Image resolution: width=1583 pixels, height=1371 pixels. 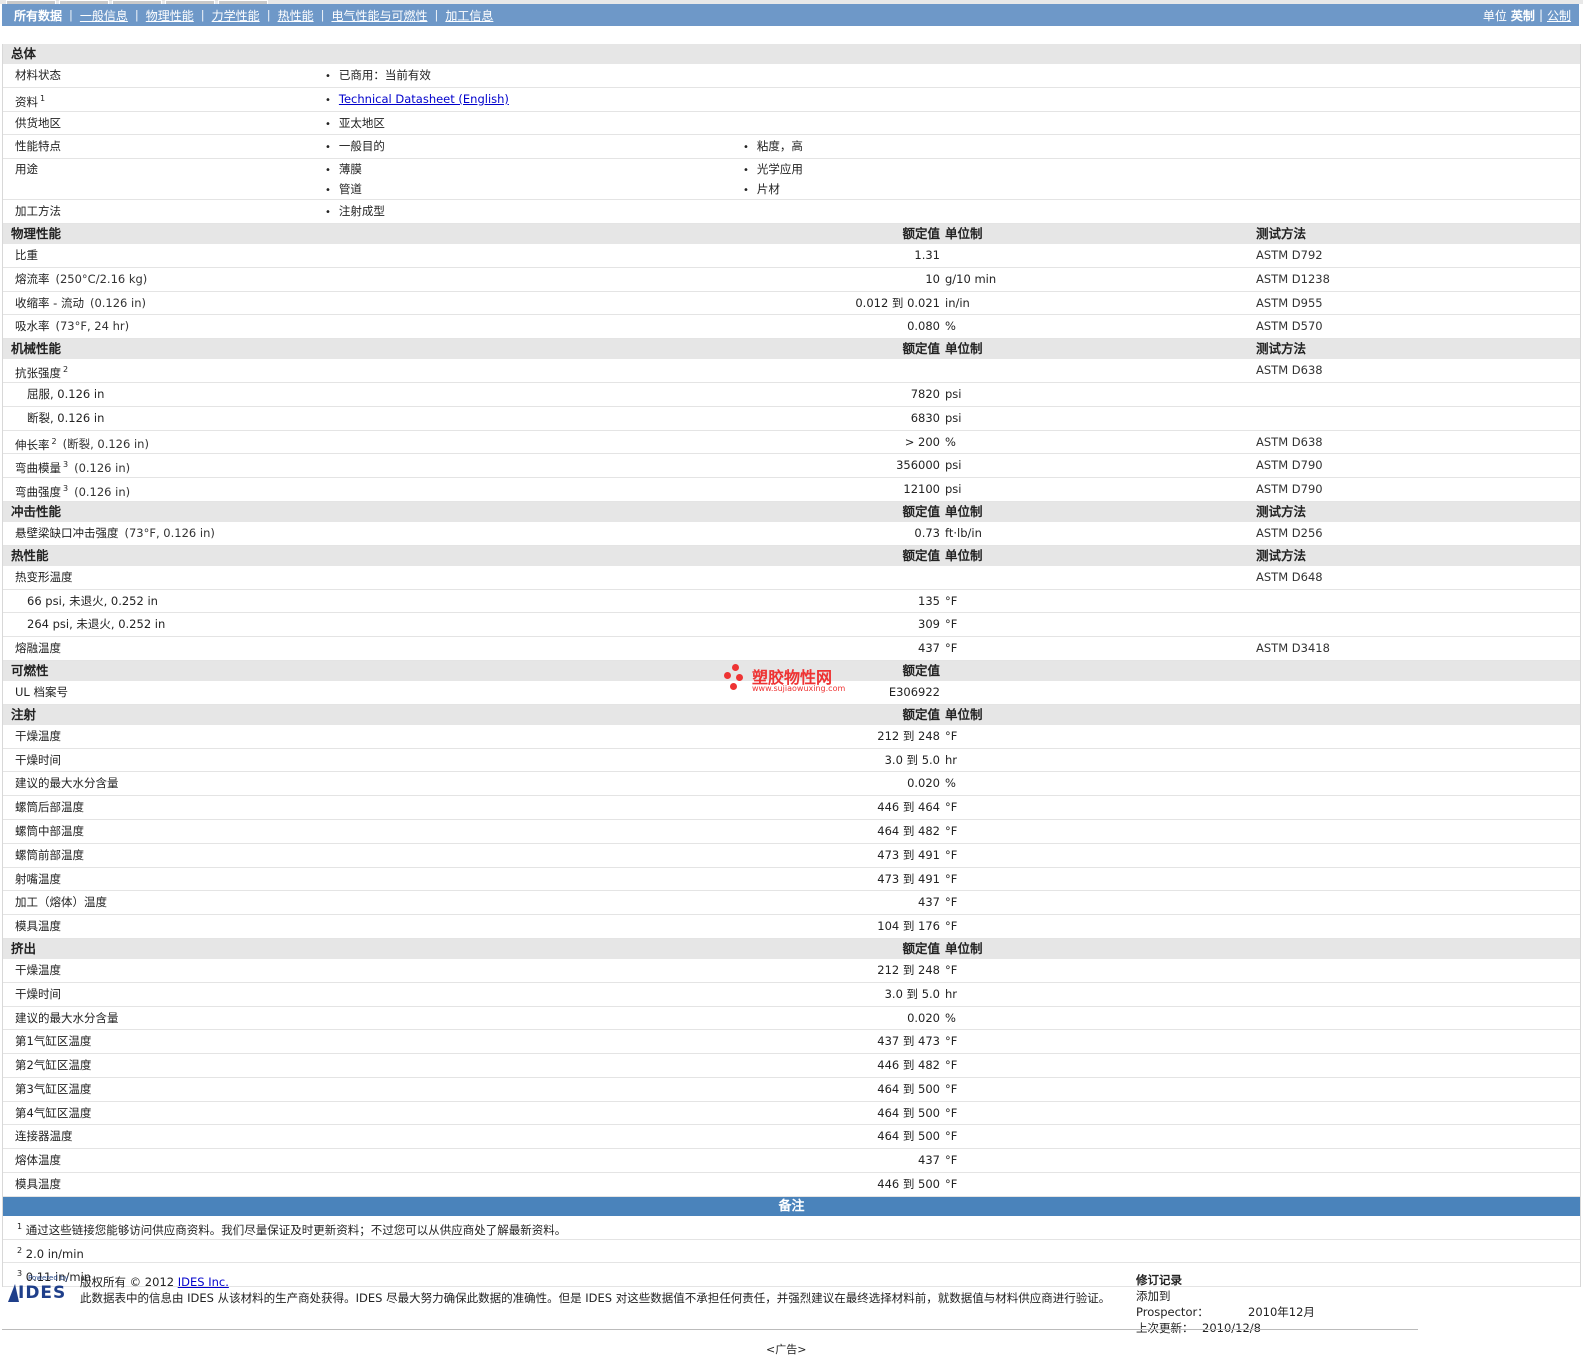 What do you see at coordinates (20, 1226) in the screenshot?
I see `note-number: 1` at bounding box center [20, 1226].